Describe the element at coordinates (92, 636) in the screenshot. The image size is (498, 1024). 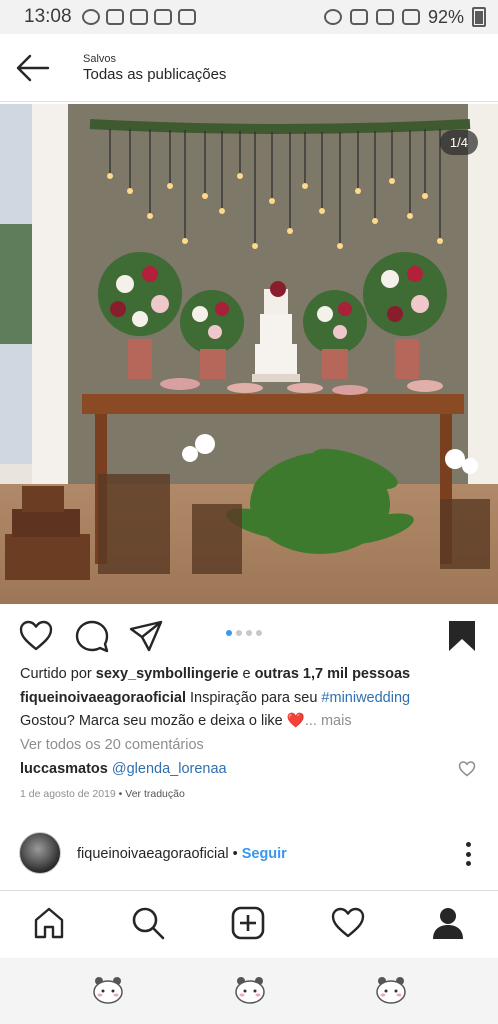
I see `comment-bubble-icon` at that location.